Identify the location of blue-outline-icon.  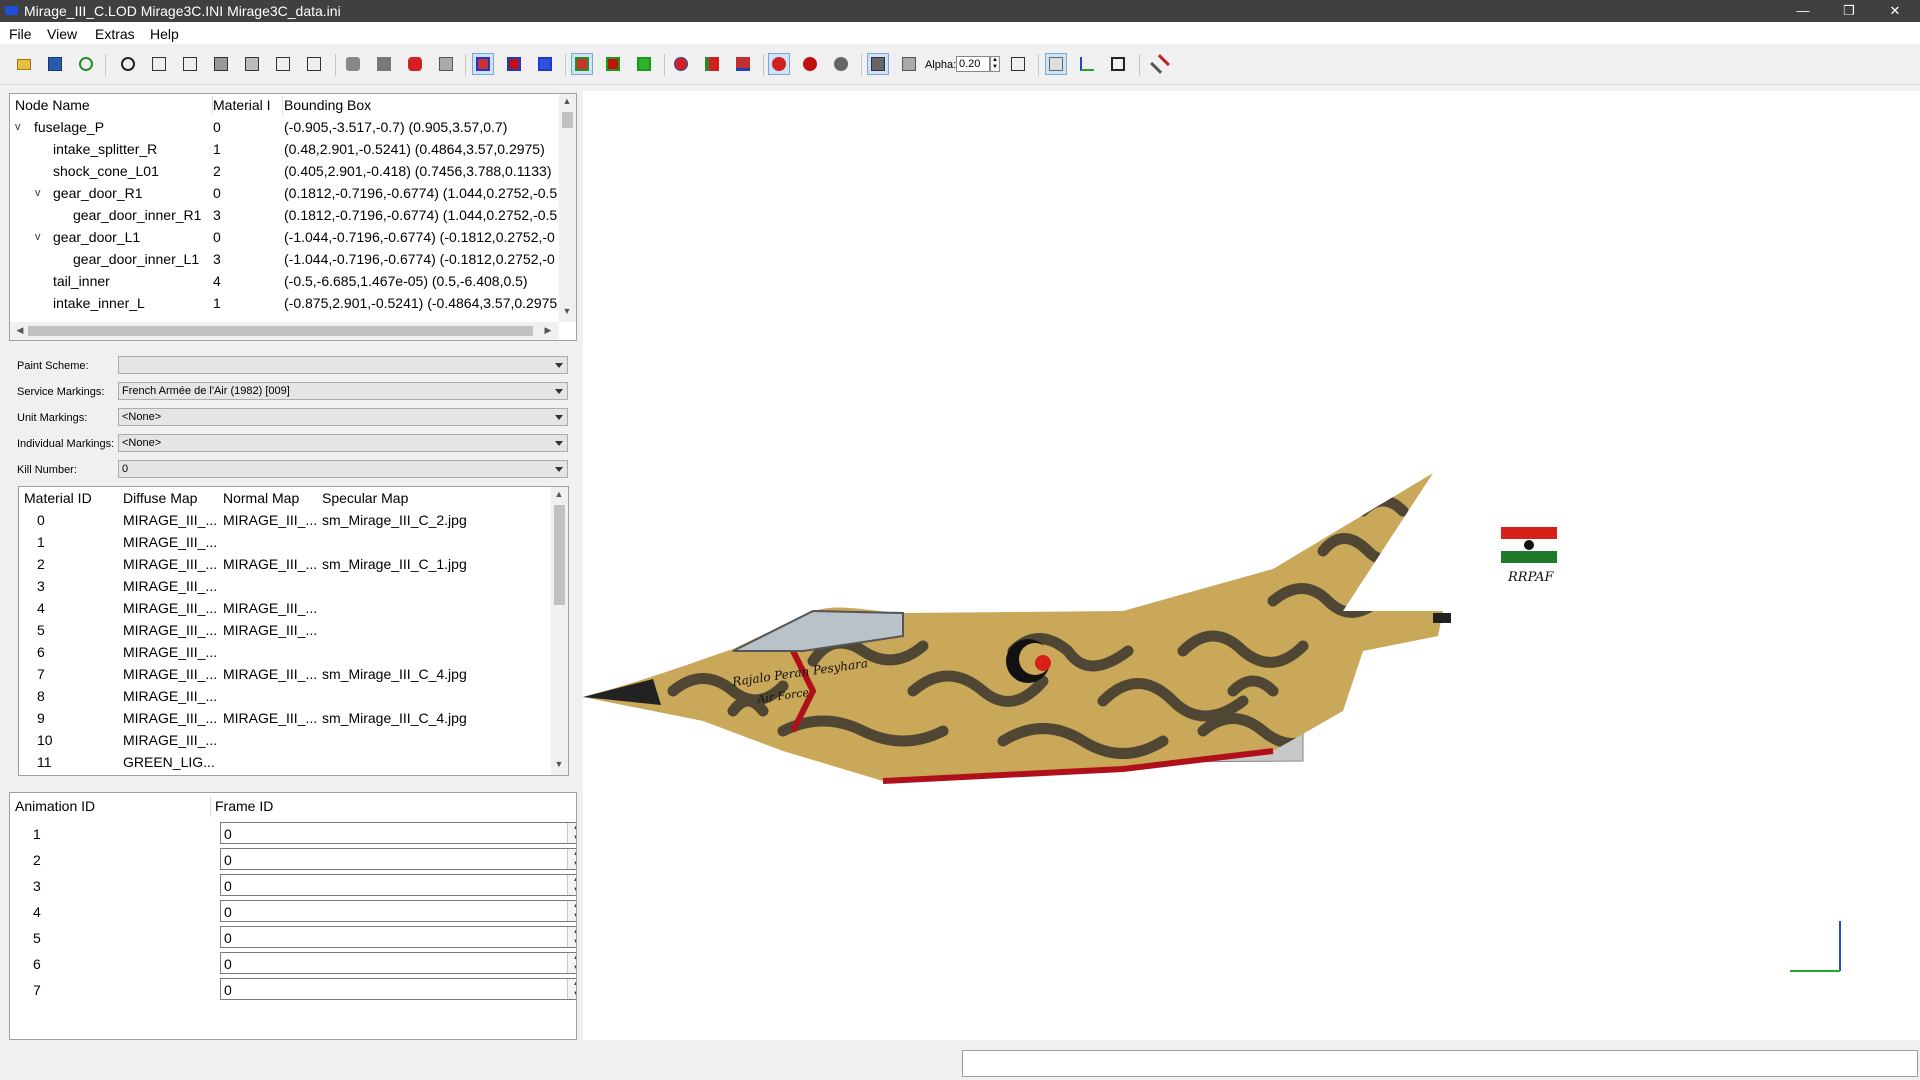
(545, 64).